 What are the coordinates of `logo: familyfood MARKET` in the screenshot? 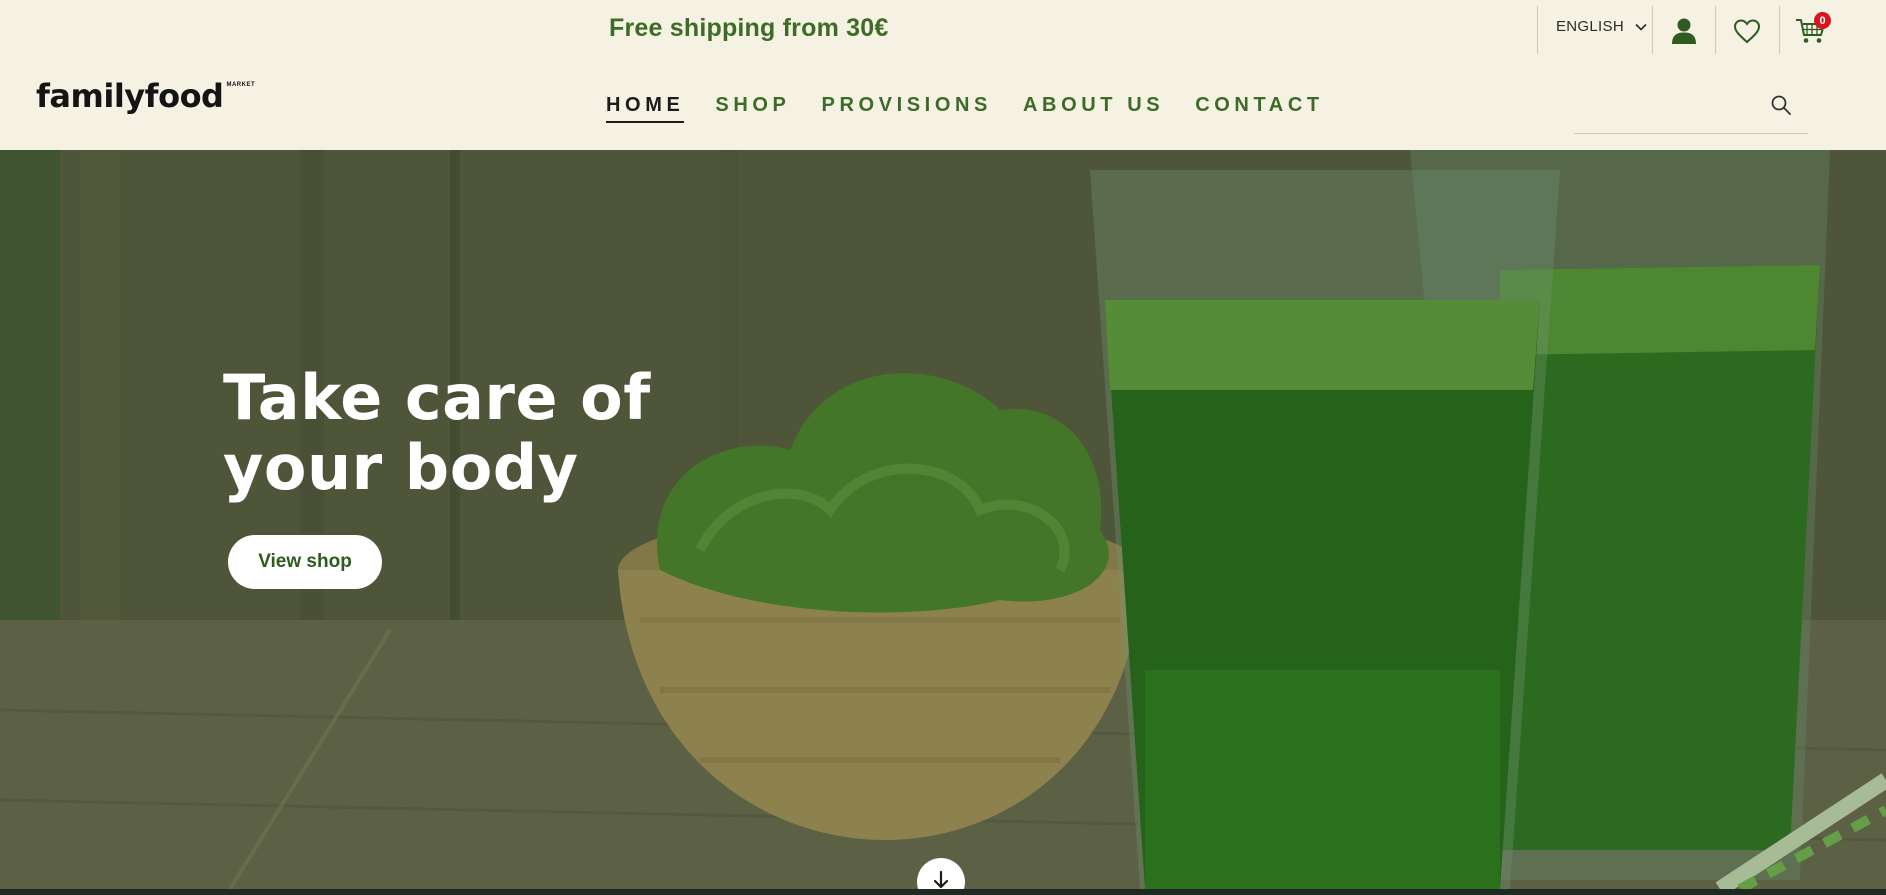 It's located at (145, 96).